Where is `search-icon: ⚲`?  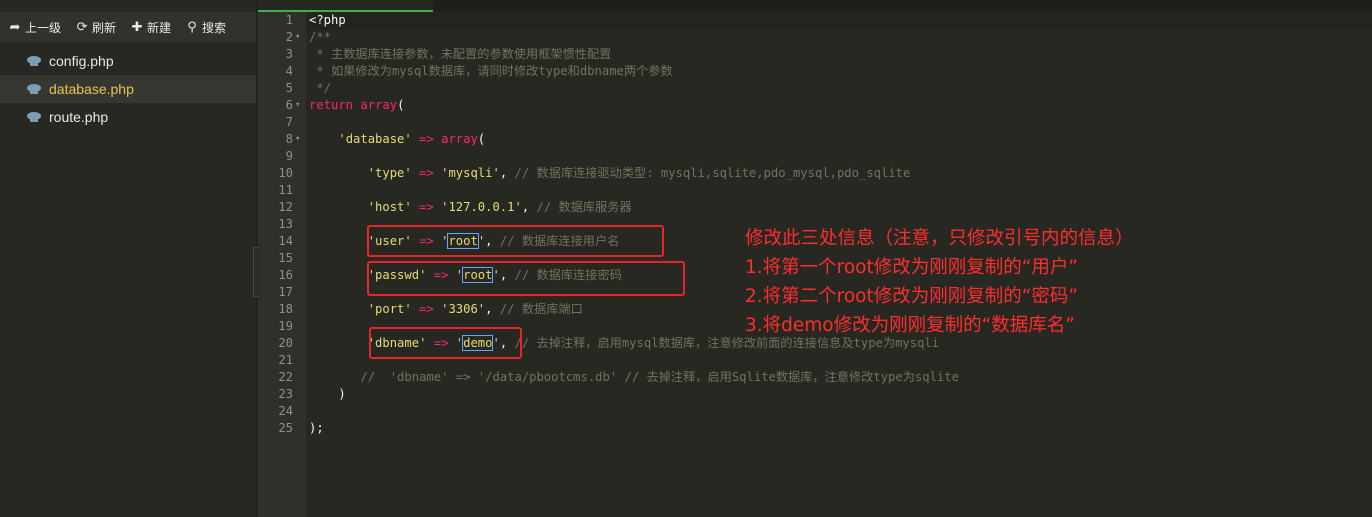 search-icon: ⚲ is located at coordinates (192, 27).